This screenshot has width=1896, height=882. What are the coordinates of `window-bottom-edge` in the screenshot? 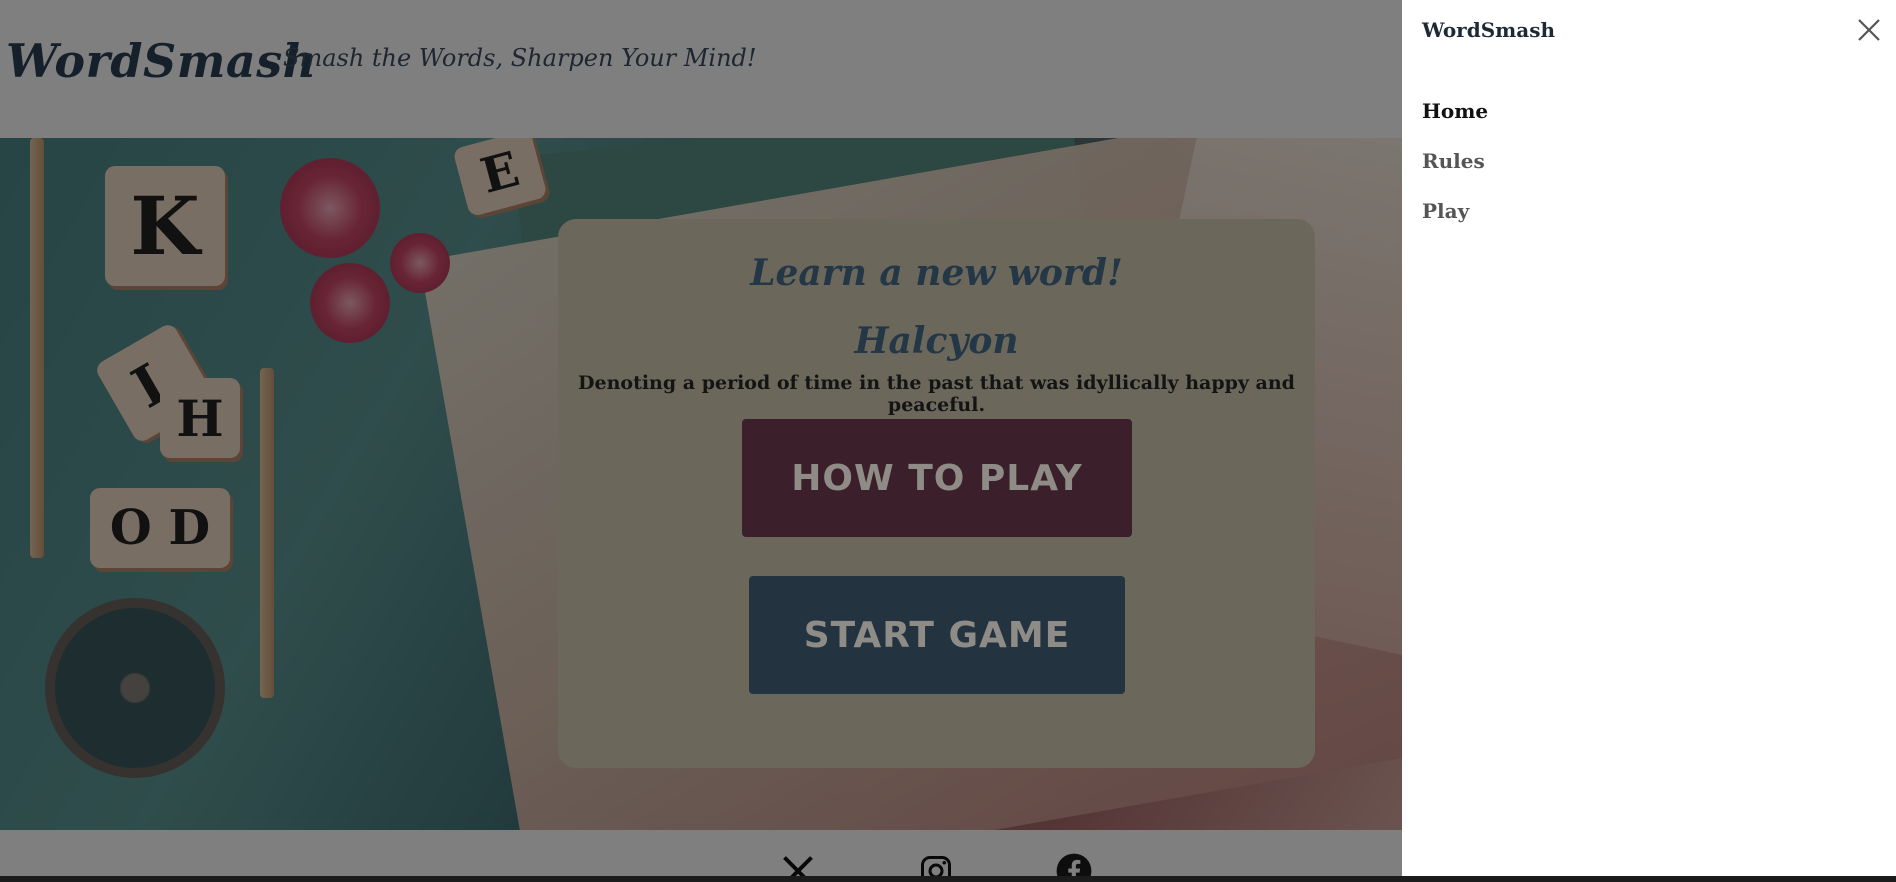 It's located at (948, 879).